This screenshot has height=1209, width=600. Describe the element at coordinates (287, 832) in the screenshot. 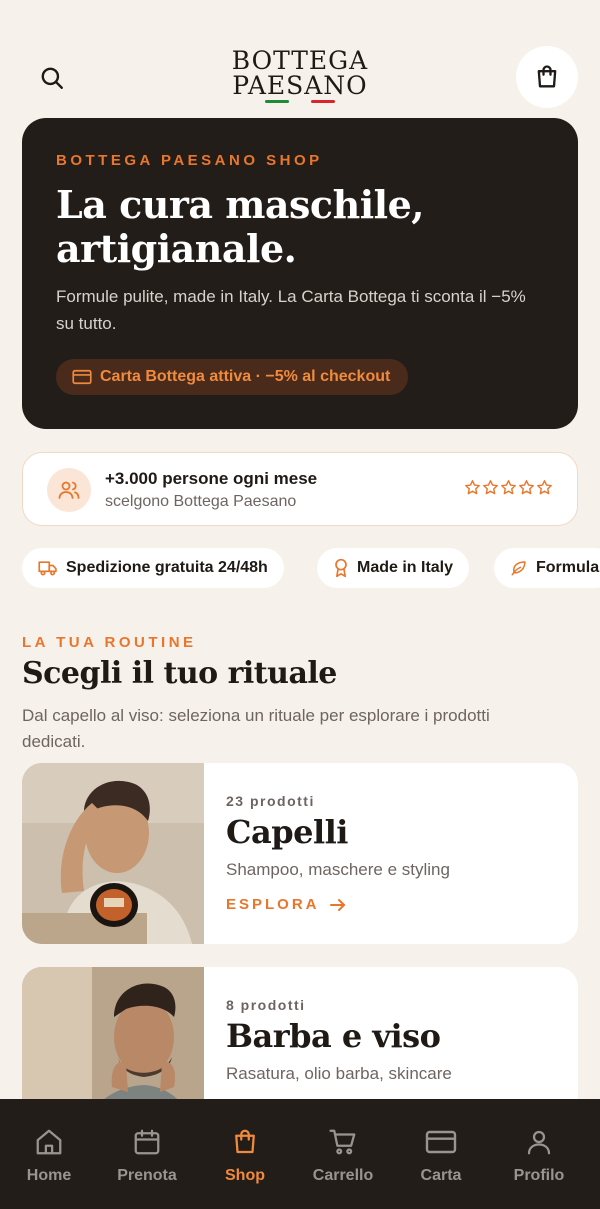

I see `category-title: Capelli` at that location.